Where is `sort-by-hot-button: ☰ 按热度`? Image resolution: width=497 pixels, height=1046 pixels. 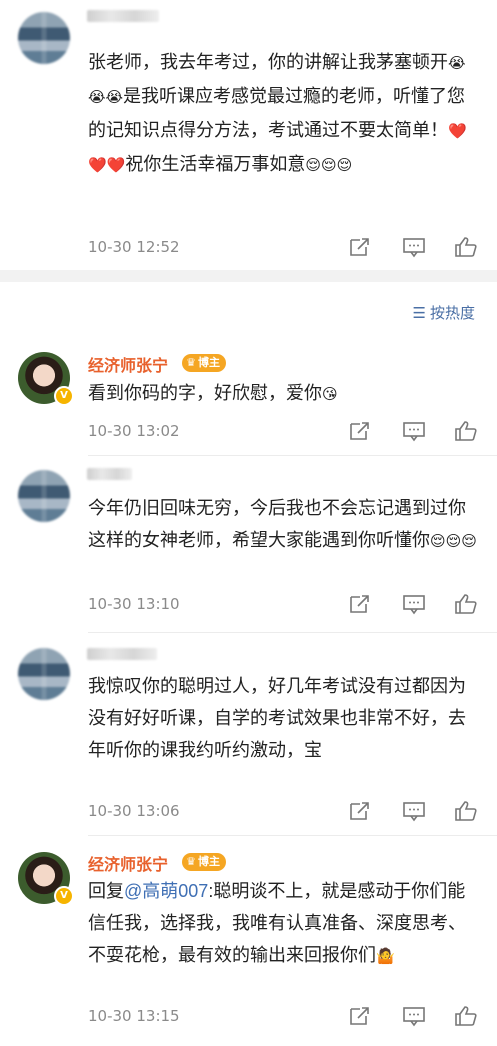
sort-by-hot-button: ☰ 按热度 is located at coordinates (444, 312).